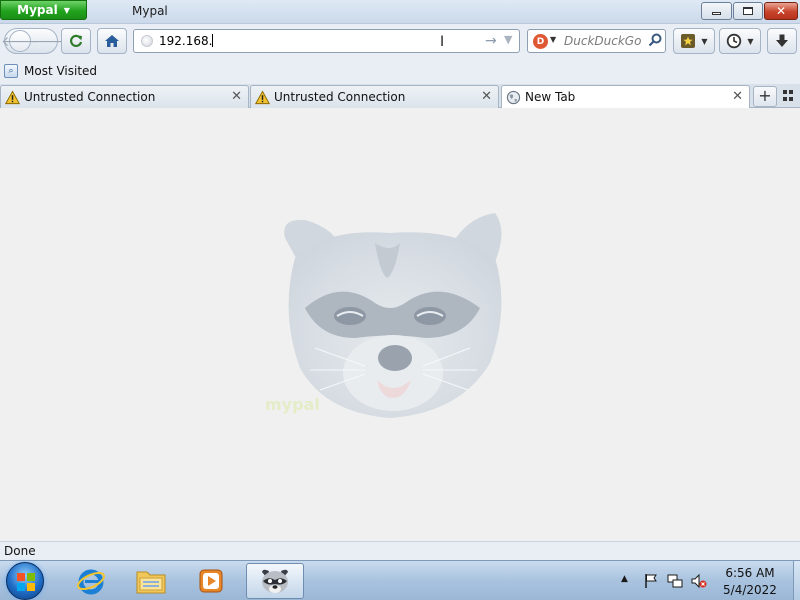  What do you see at coordinates (400, 550) in the screenshot?
I see `status-bar: Done` at bounding box center [400, 550].